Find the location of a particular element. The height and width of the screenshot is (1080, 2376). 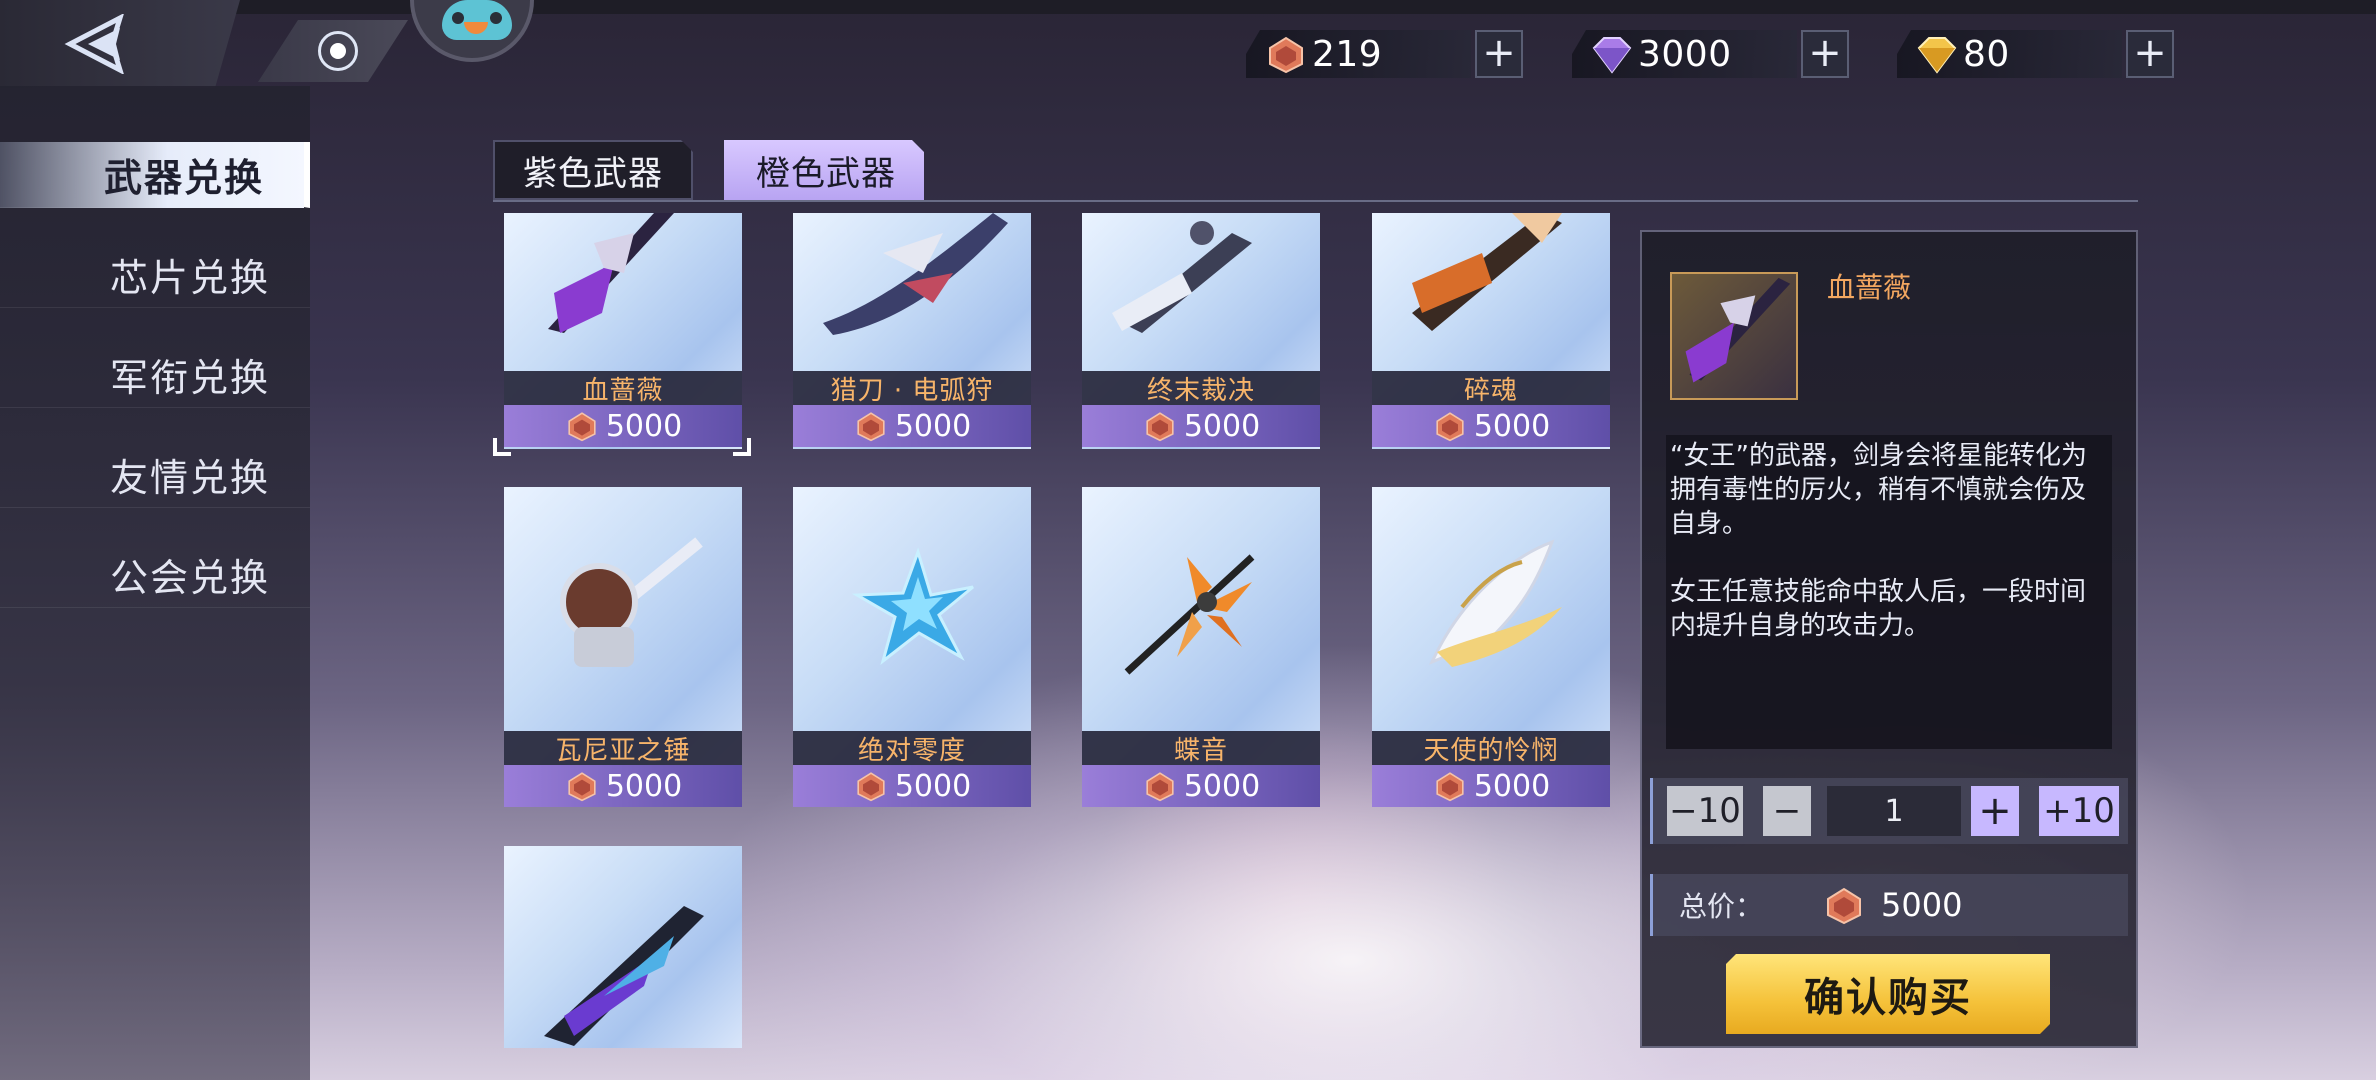

sidebar-item-chip-exchange: 芯片兑换 is located at coordinates (155, 275).